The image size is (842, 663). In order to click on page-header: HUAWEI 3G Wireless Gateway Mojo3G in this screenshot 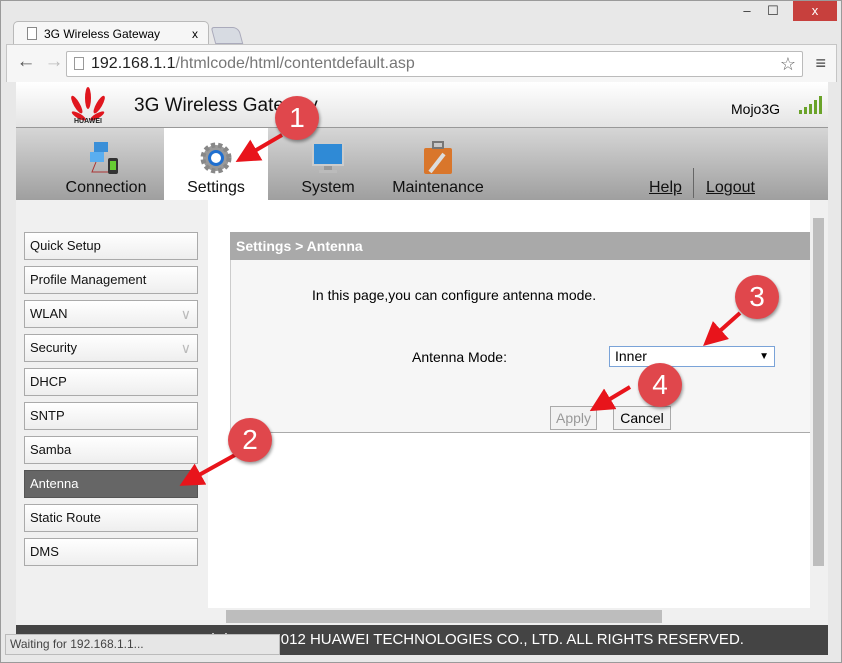, I will do `click(422, 105)`.